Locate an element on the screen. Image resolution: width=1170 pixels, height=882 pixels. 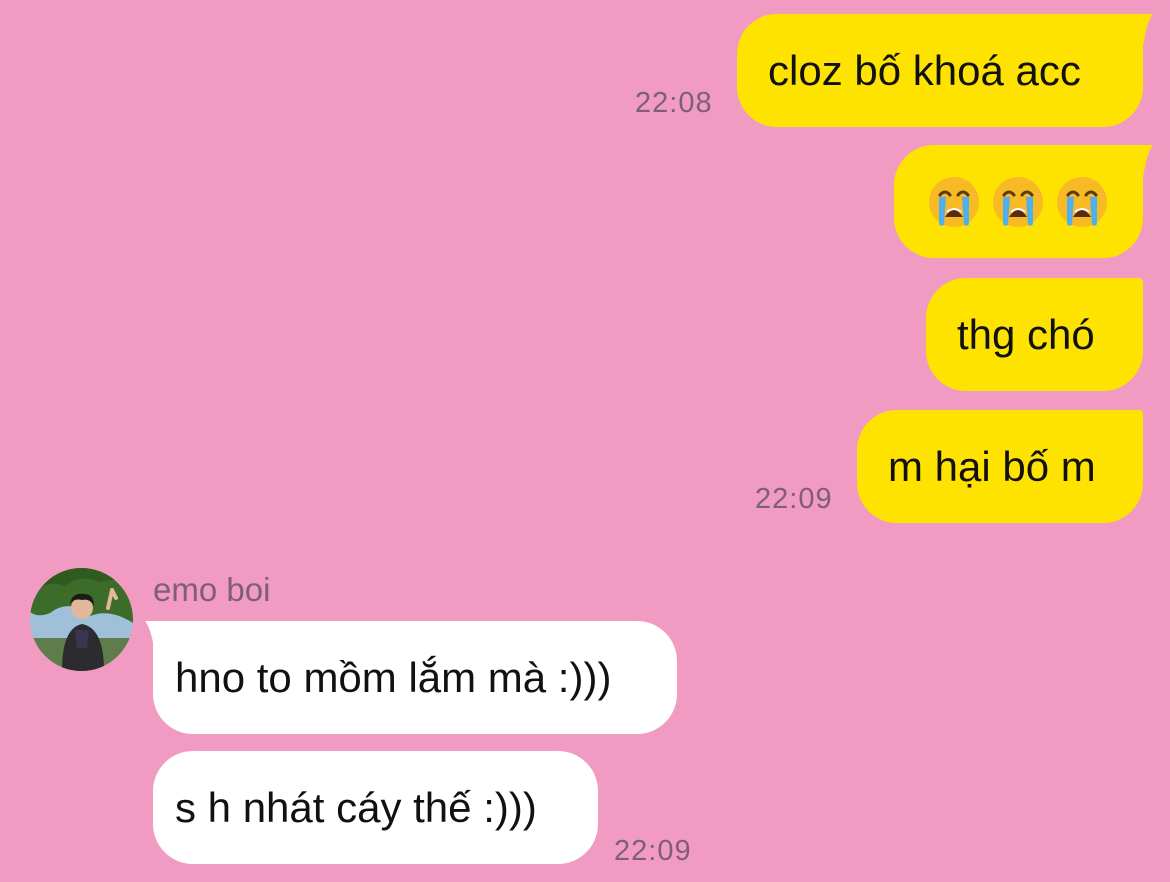
avatar is located at coordinates (81, 619).